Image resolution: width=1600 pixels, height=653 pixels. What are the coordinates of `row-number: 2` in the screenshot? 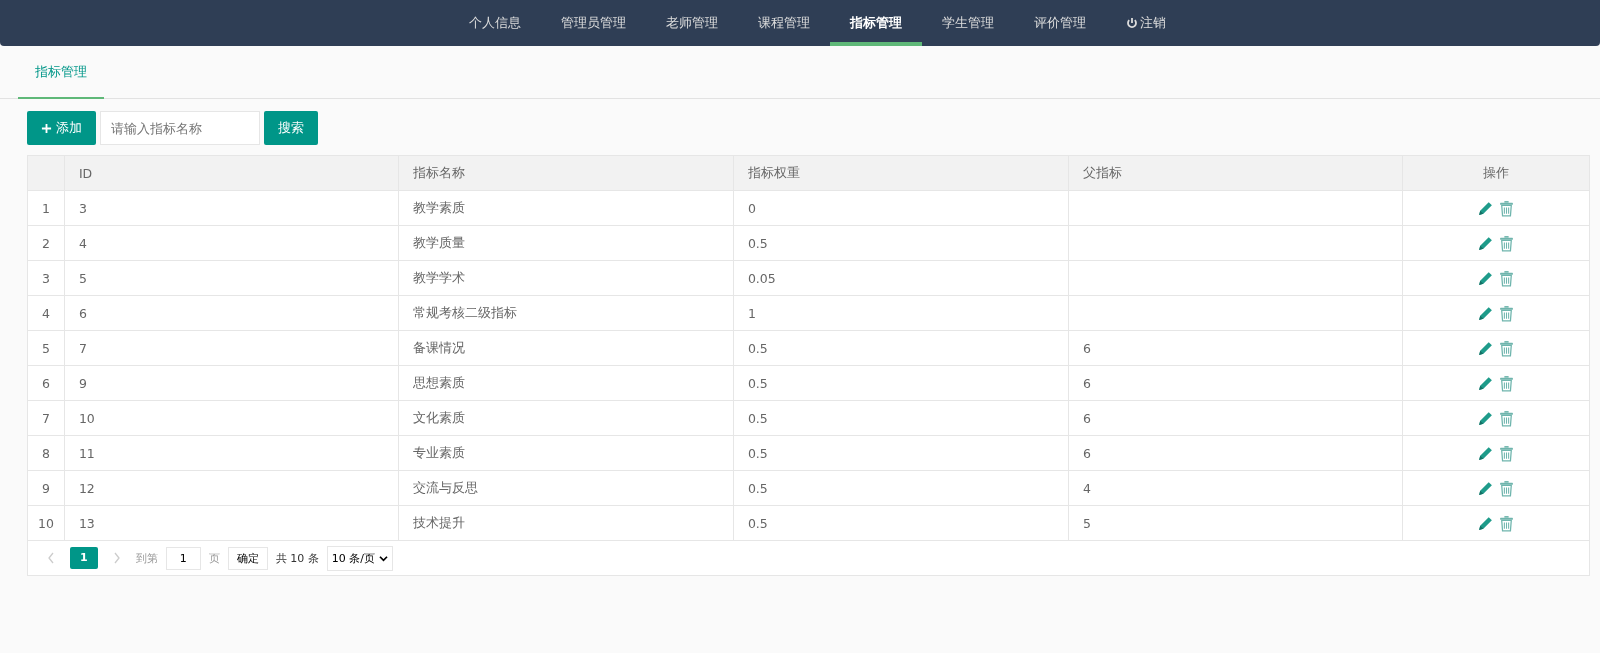 It's located at (45, 243).